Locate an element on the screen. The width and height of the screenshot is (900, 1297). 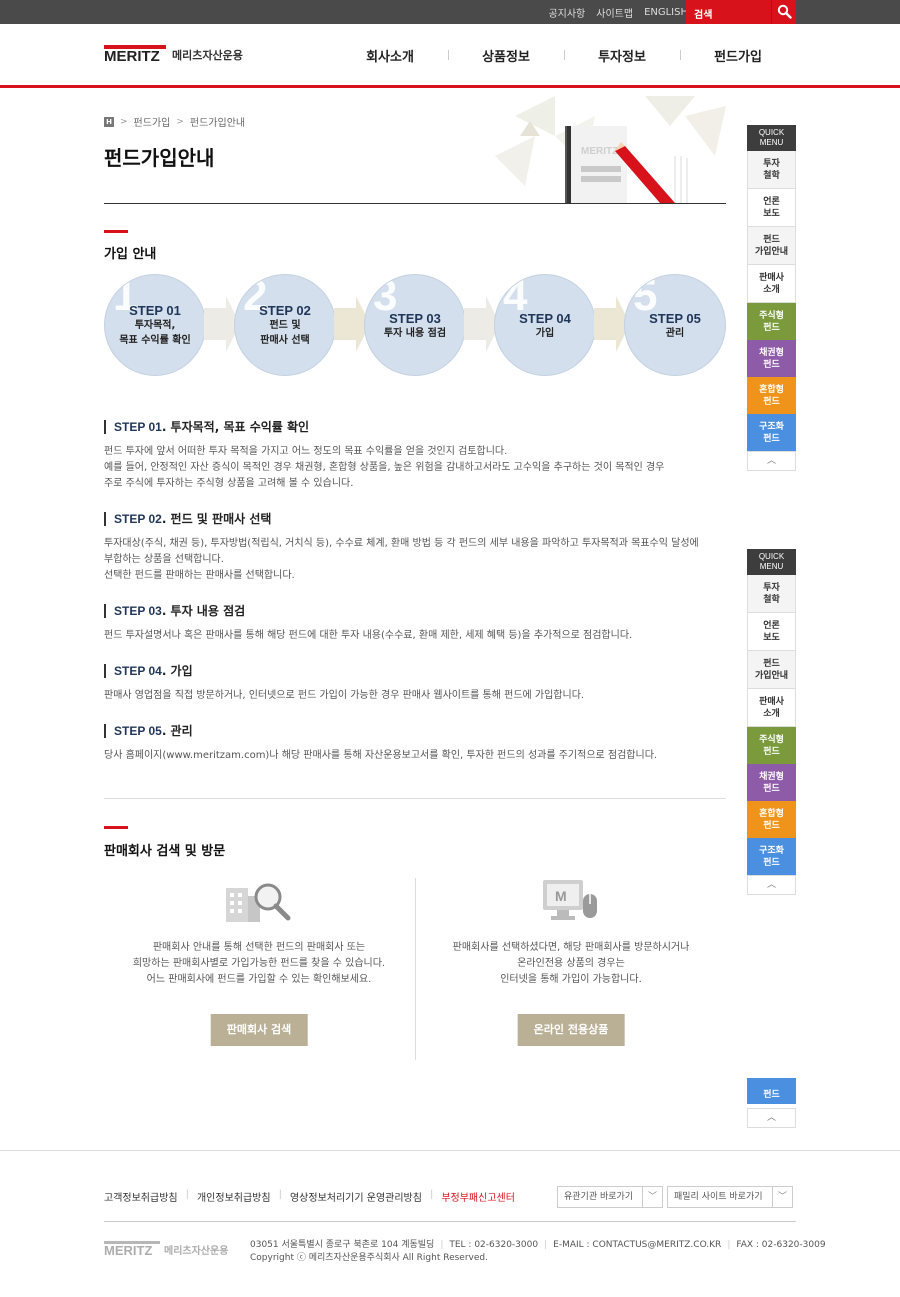
logo-korean-name: 메리츠자산운용 is located at coordinates (207, 55).